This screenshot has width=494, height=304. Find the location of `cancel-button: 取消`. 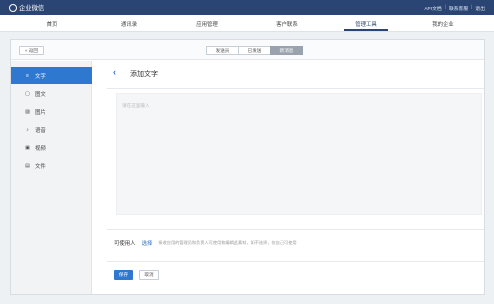

cancel-button: 取消 is located at coordinates (149, 275).